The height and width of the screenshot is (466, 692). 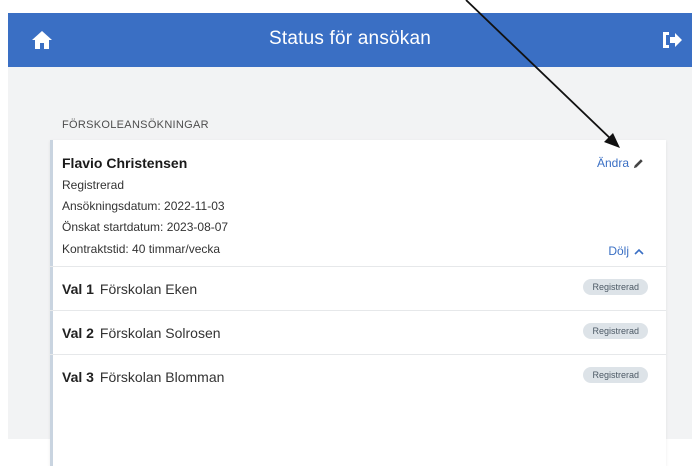 I want to click on logout-icon, so click(x=672, y=40).